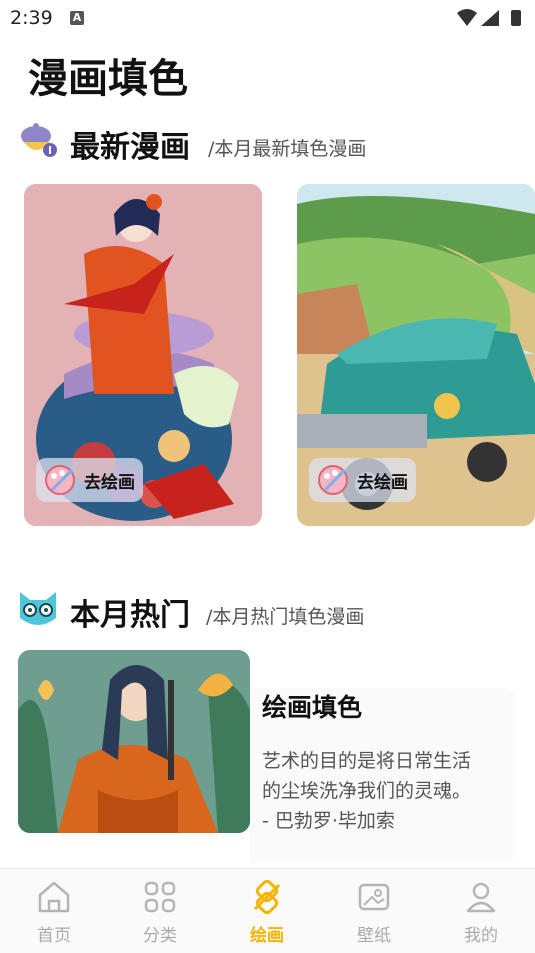 The width and height of the screenshot is (535, 953). What do you see at coordinates (54, 897) in the screenshot?
I see `home-icon` at bounding box center [54, 897].